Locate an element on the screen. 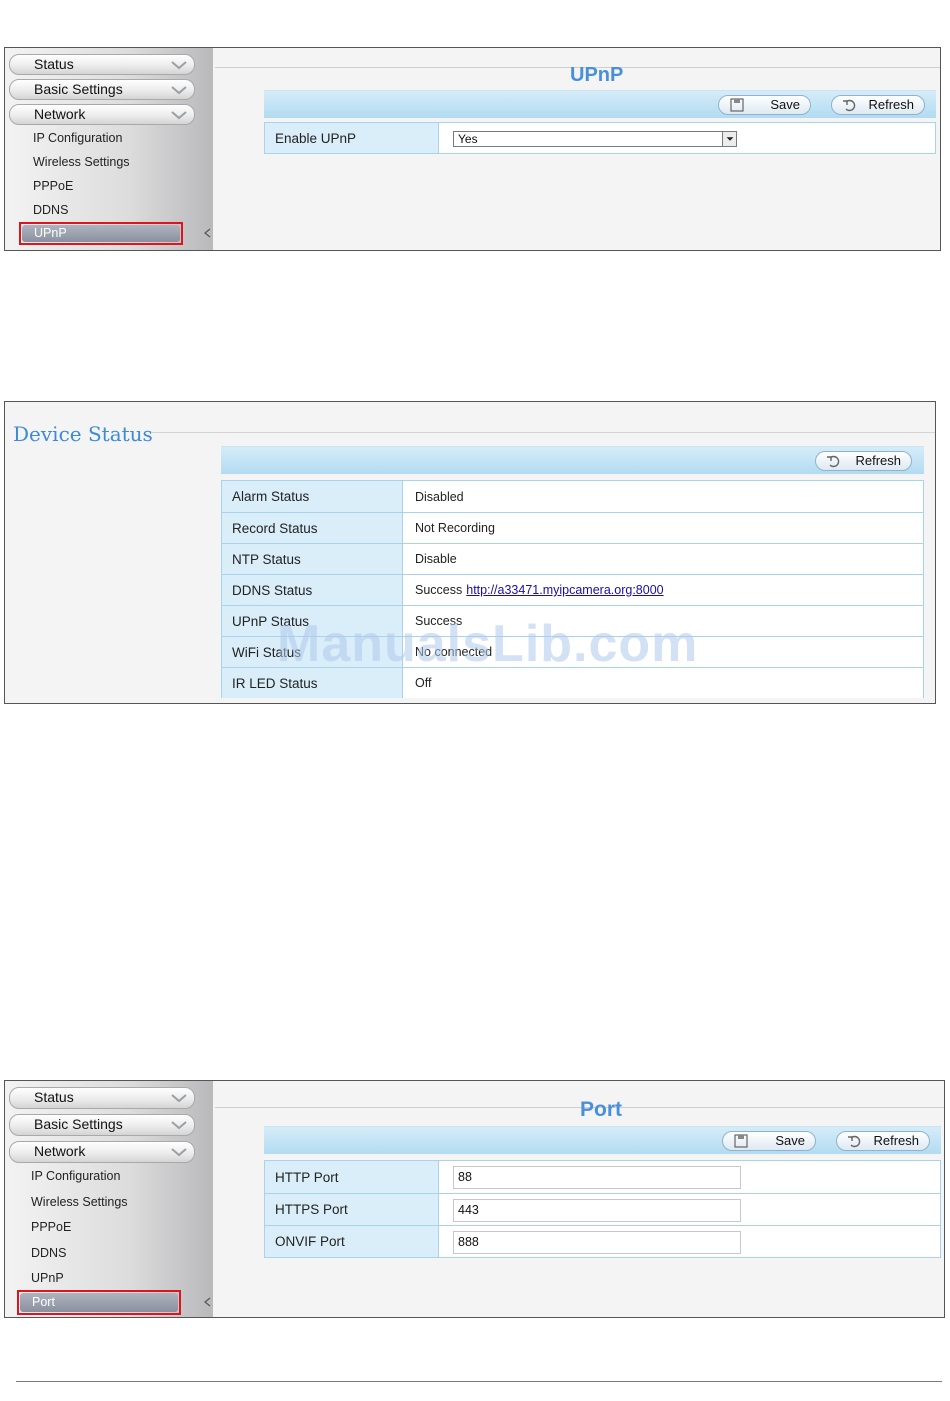 The width and height of the screenshot is (950, 1401). form-row: Enable UPnP Yes is located at coordinates (600, 138).